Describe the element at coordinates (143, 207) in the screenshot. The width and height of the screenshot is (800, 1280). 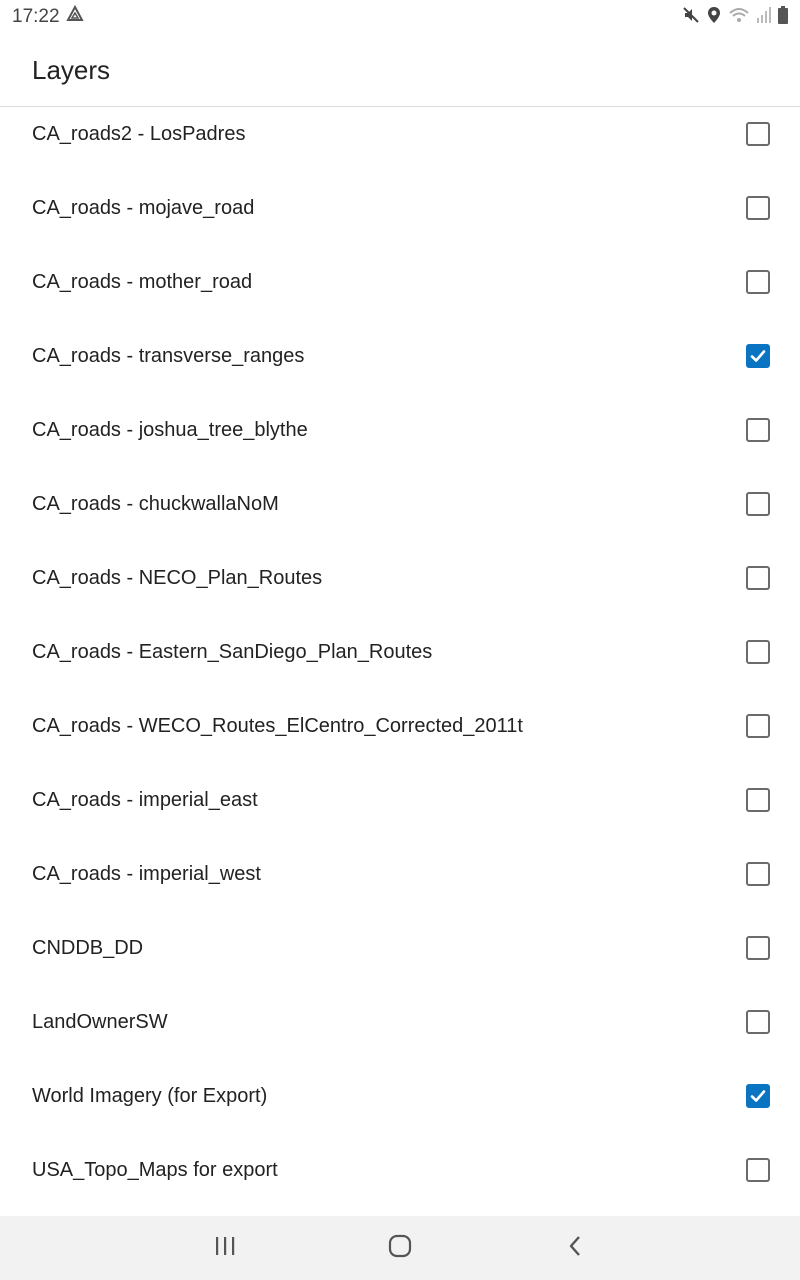
I see `layer-label: CA_roads - mojave_road` at that location.